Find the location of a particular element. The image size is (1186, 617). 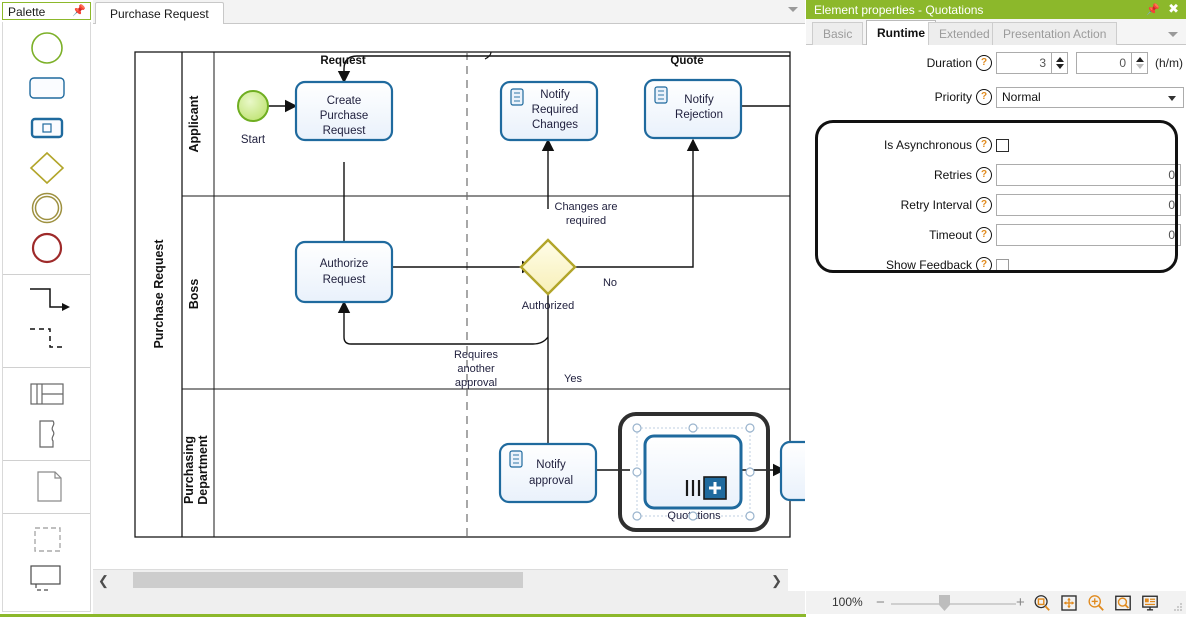

palette-item-intermediate-event is located at coordinates (46, 208).